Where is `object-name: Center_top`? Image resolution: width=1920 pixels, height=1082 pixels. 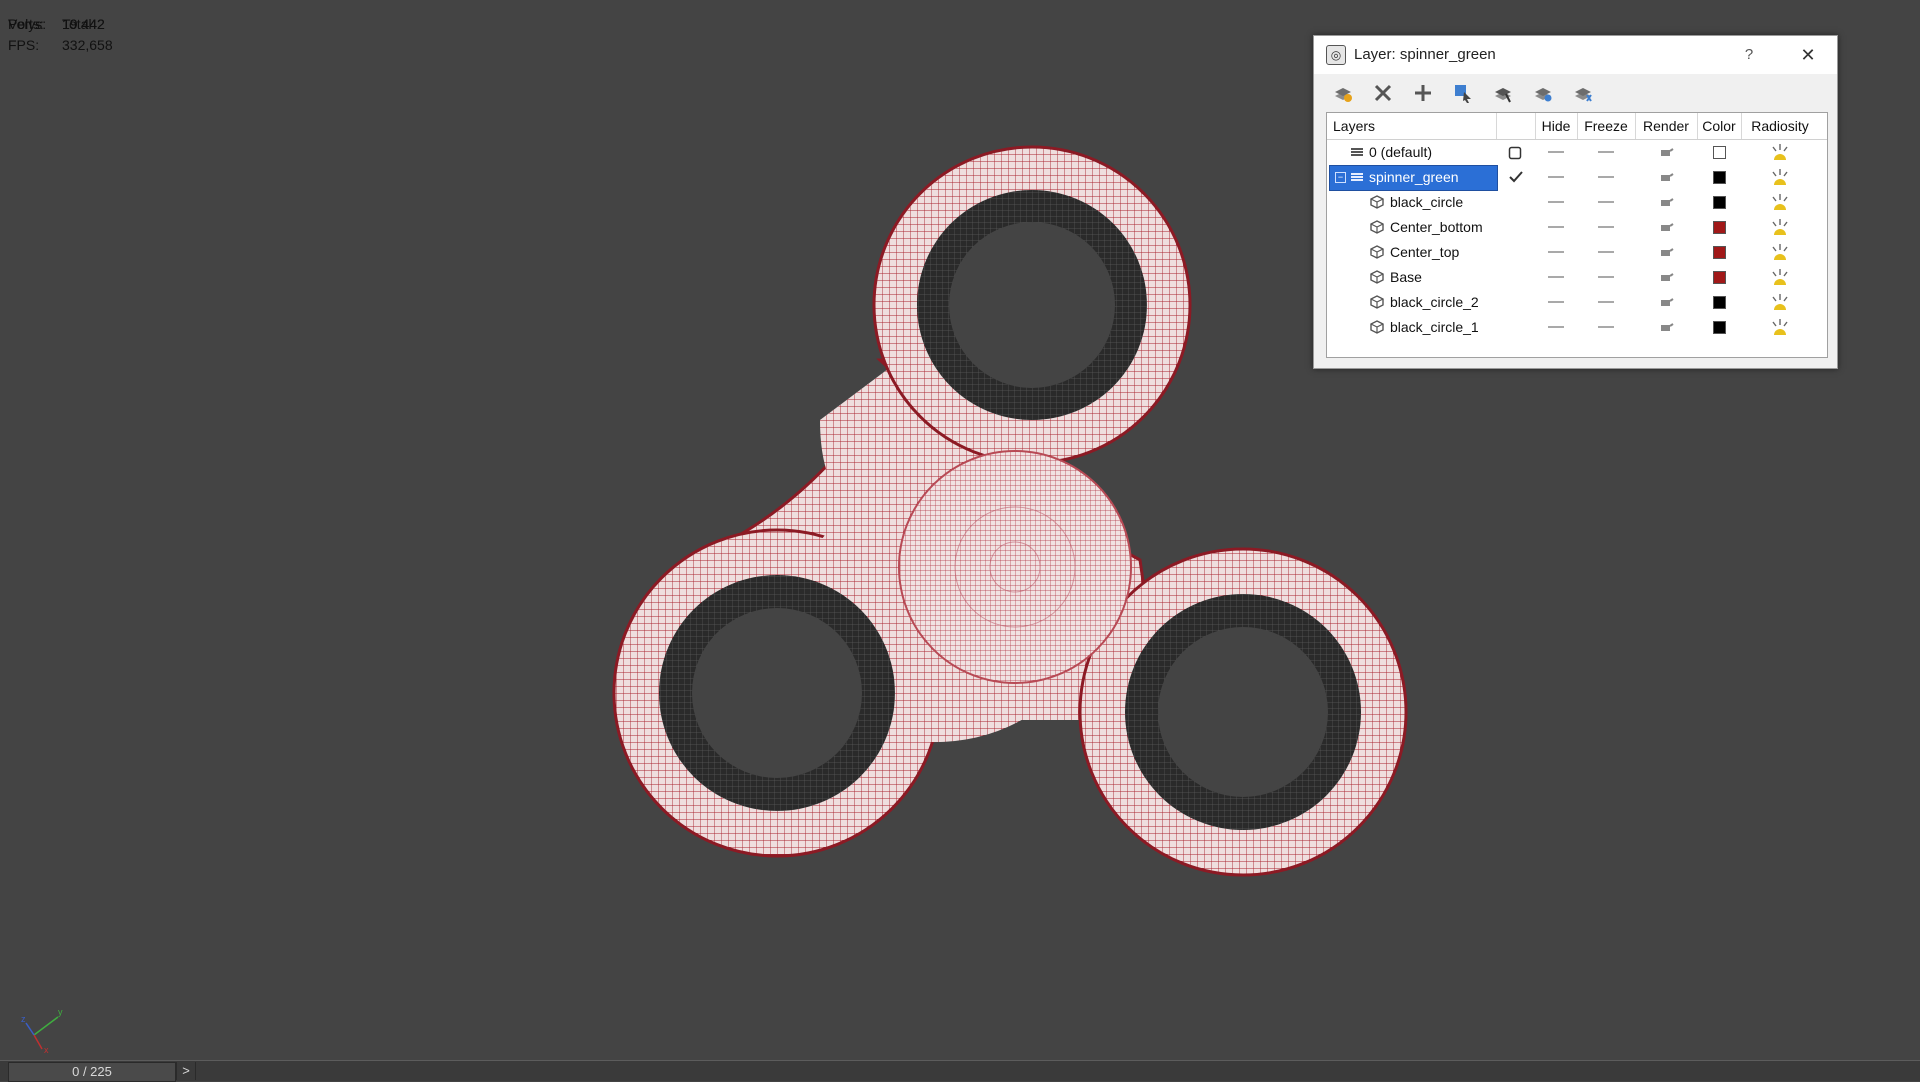
object-name: Center_top is located at coordinates (1424, 252).